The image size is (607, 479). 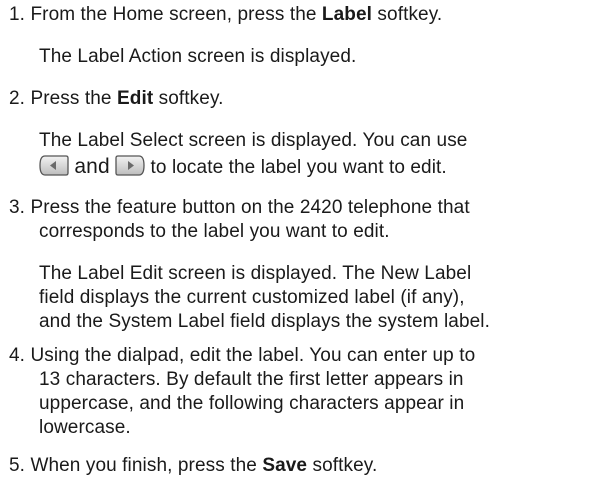 What do you see at coordinates (130, 165) in the screenshot?
I see `right-arrow-key-icon` at bounding box center [130, 165].